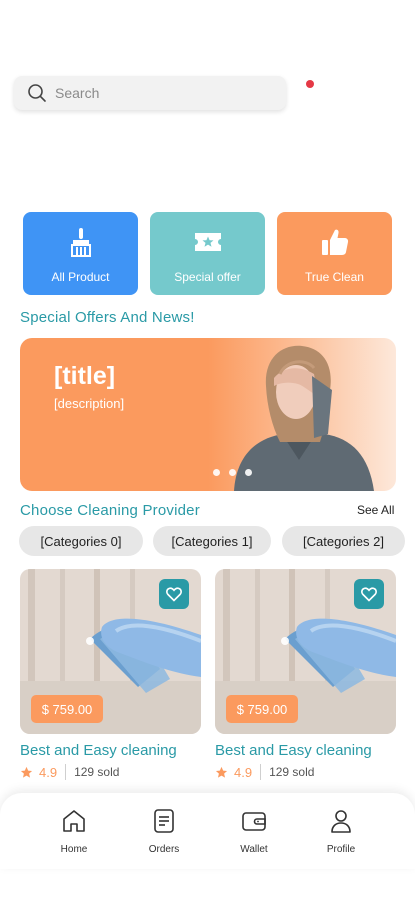 This screenshot has height=900, width=415. I want to click on search-input, so click(160, 93).